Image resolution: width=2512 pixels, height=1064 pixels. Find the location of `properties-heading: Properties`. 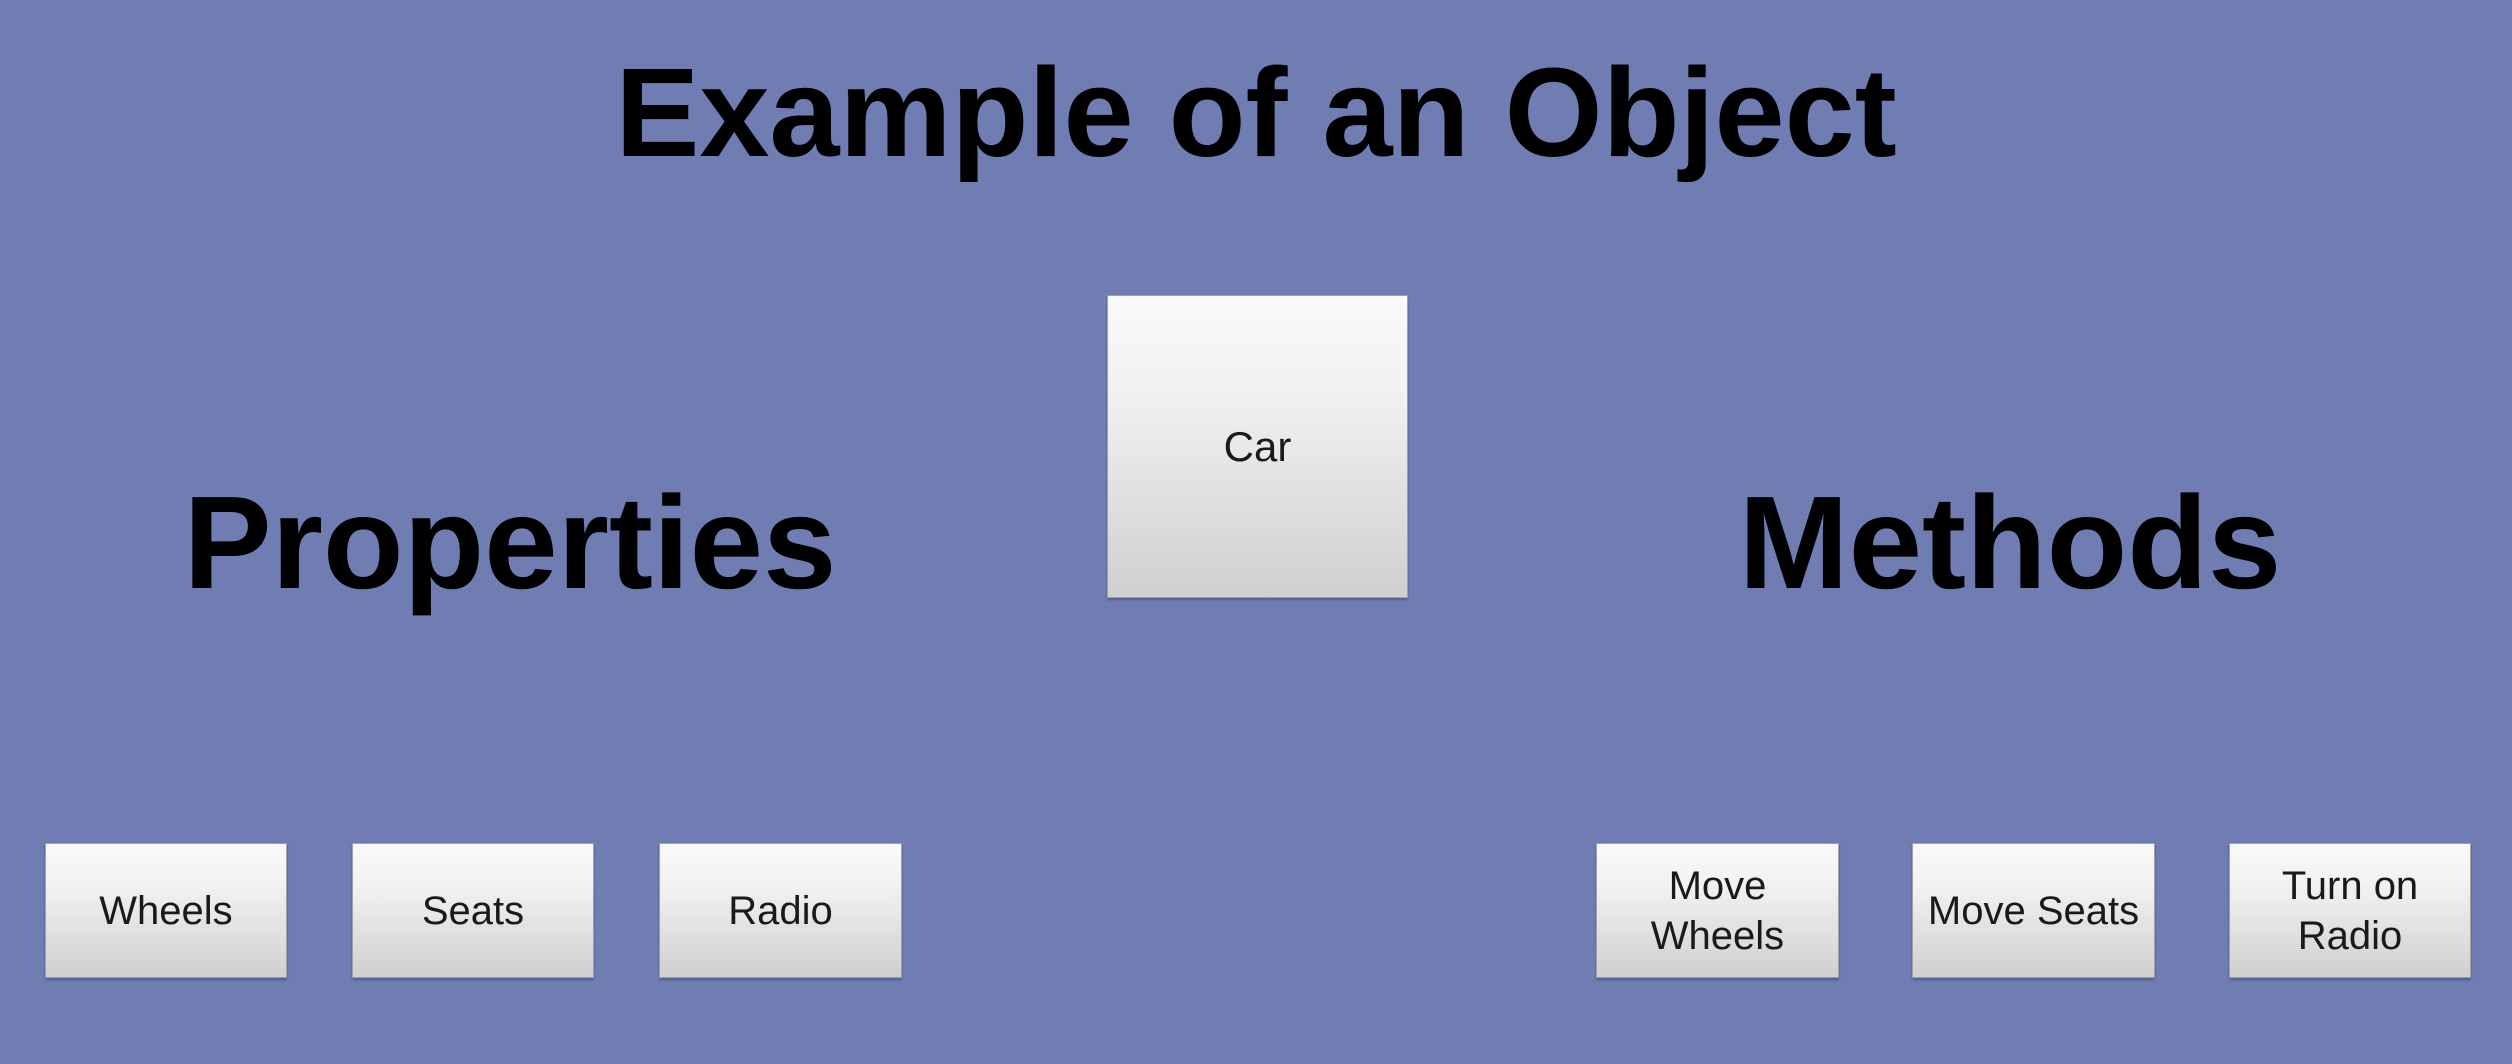

properties-heading: Properties is located at coordinates (510, 542).